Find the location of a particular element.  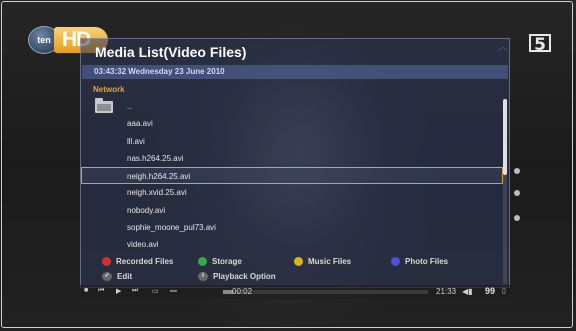

file-name: aaa.avi is located at coordinates (140, 124).